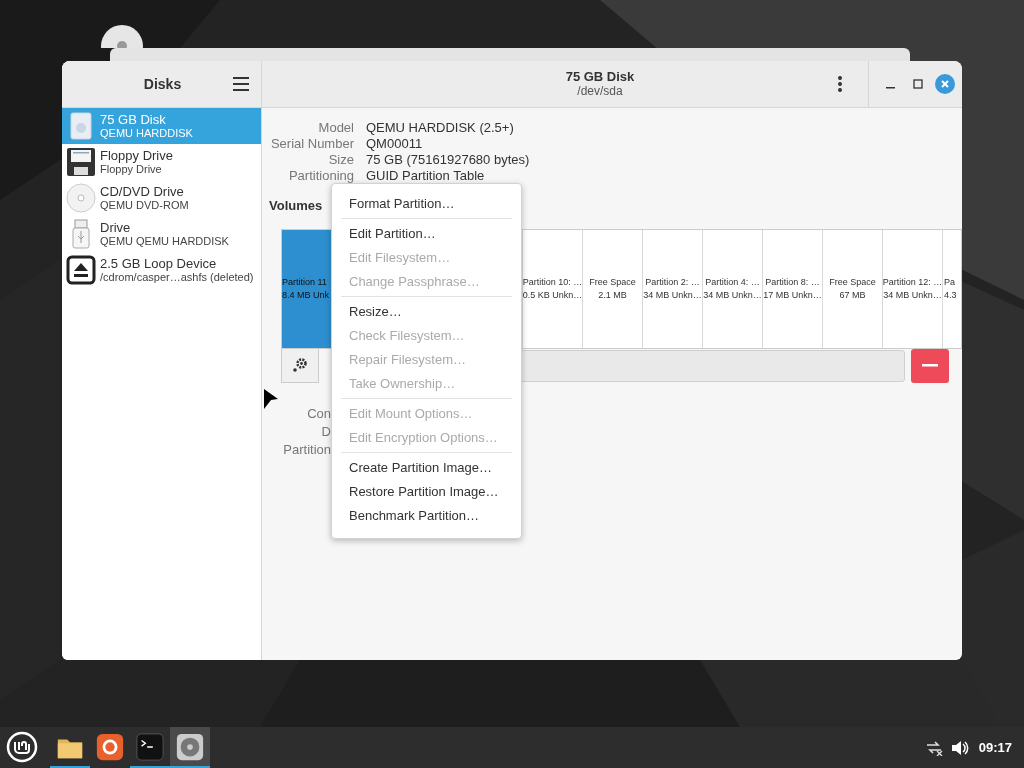  I want to click on field-label: Model, so click(335, 128).